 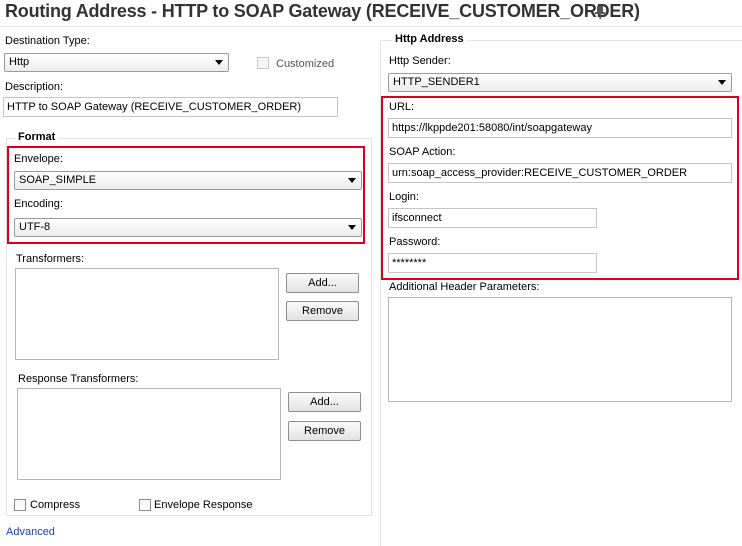 I want to click on soap-action-label: SOAP Action:, so click(x=422, y=152).